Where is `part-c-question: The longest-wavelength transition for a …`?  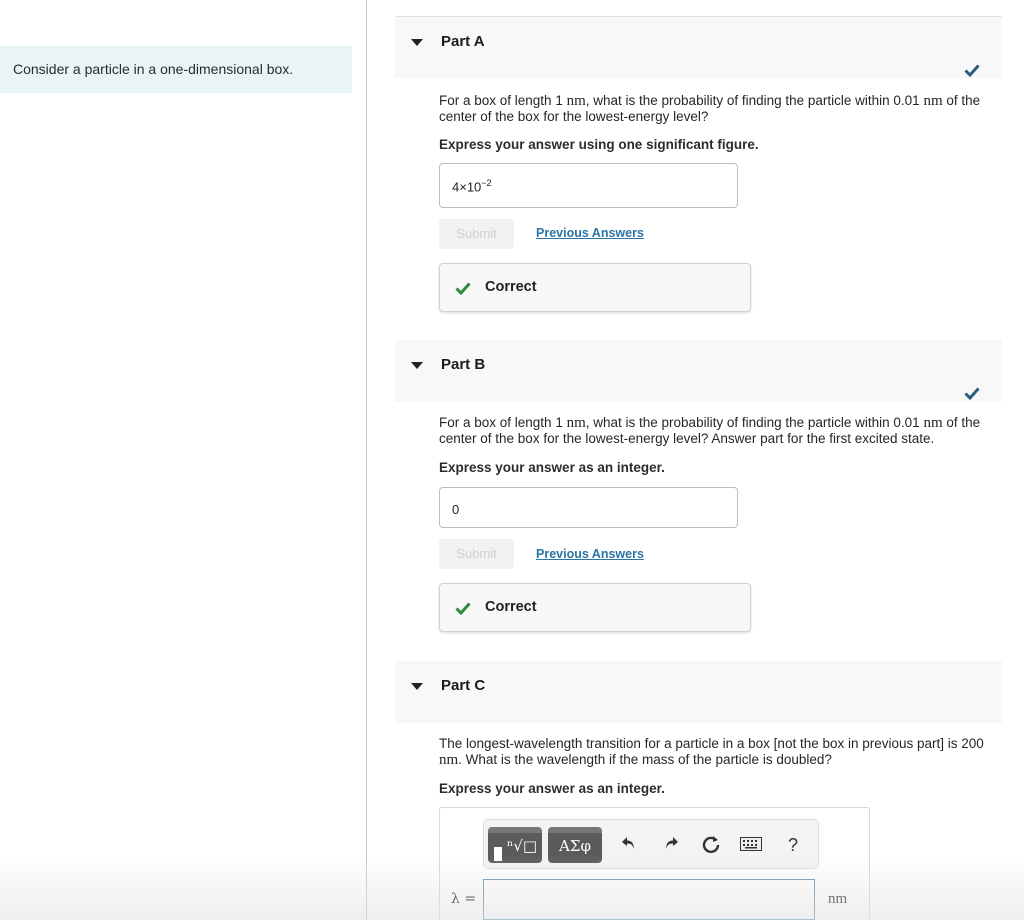 part-c-question: The longest-wavelength transition for a … is located at coordinates (711, 752).